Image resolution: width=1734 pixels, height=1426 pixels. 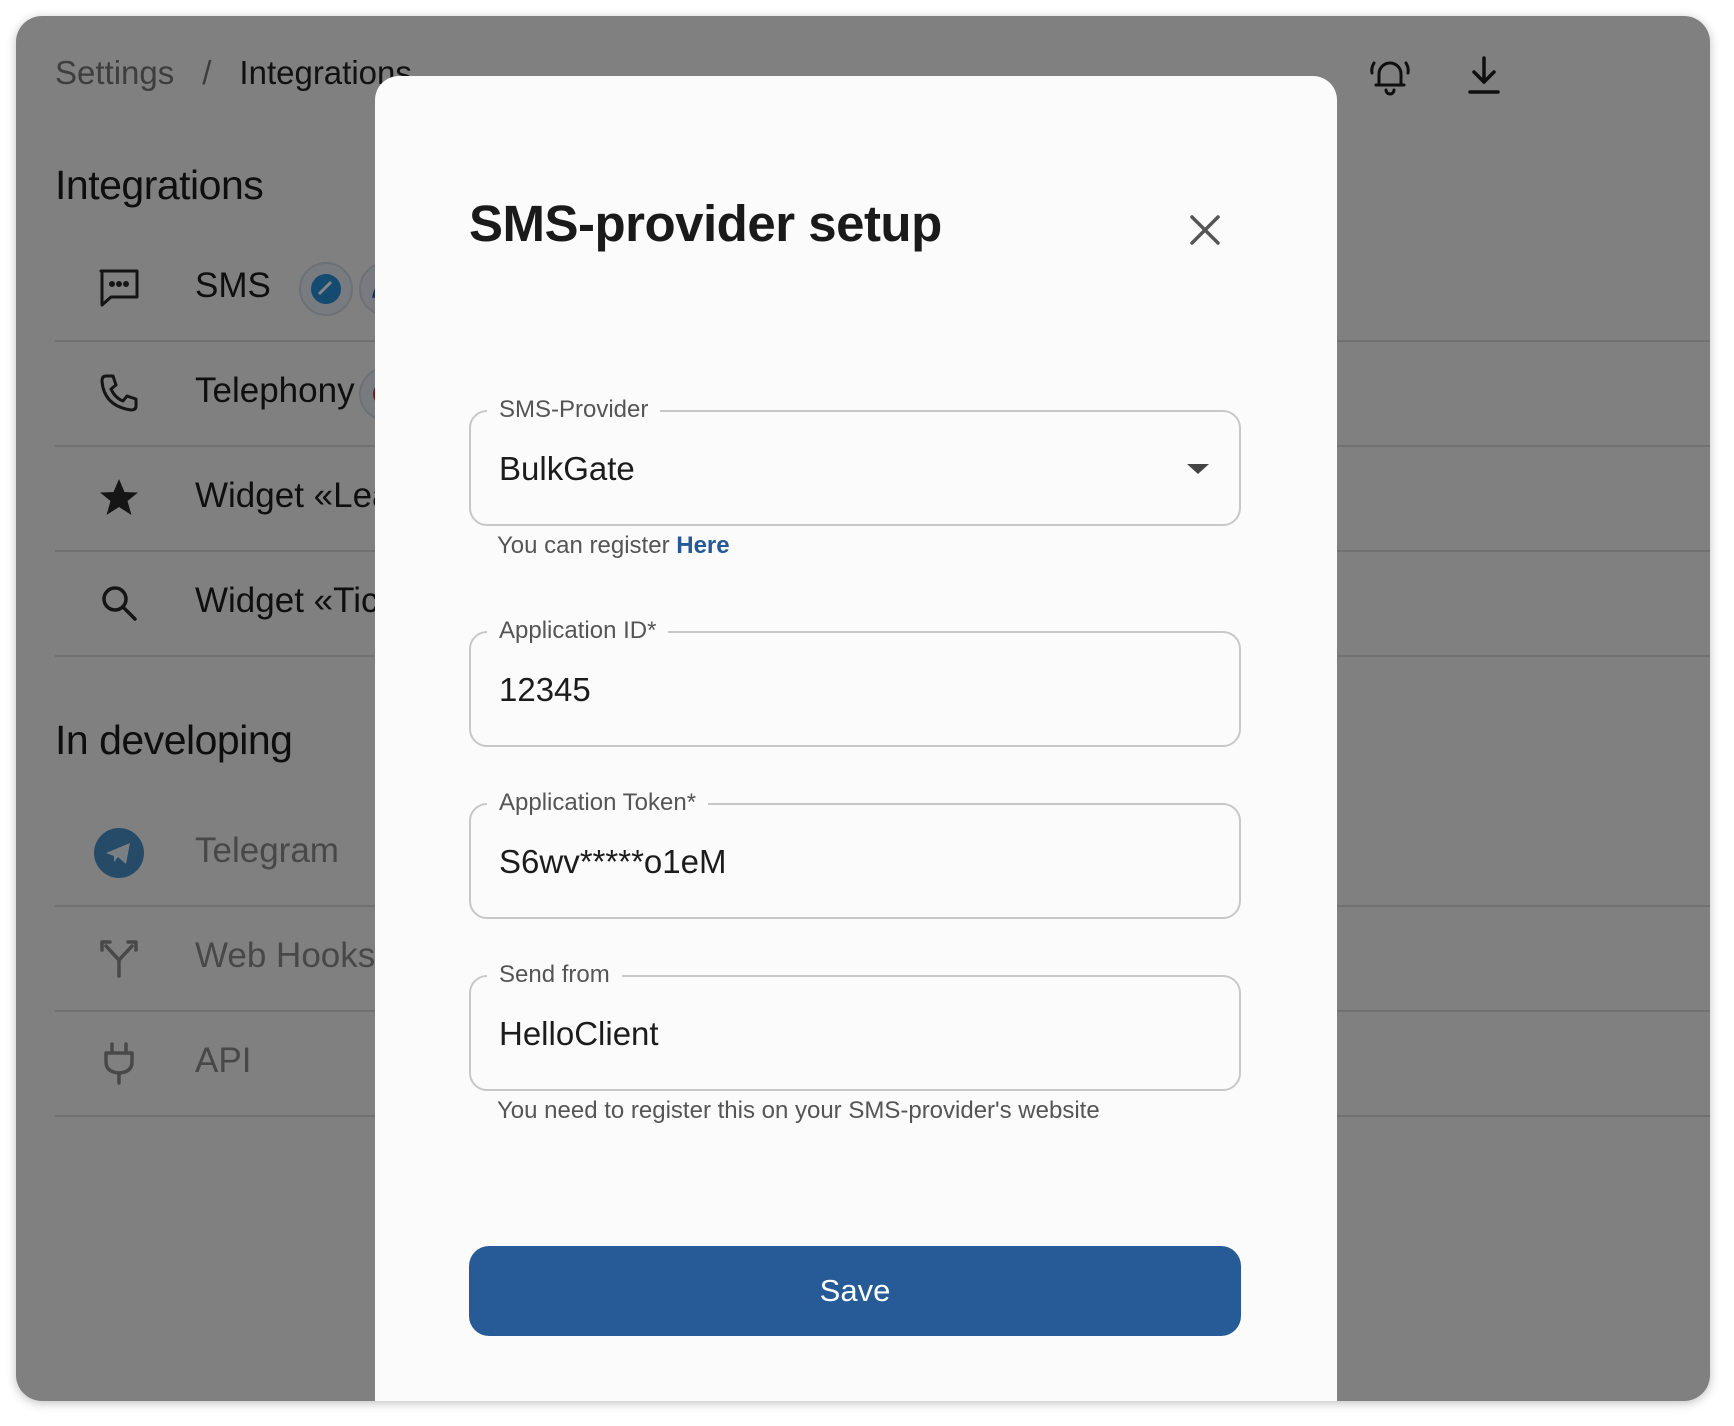 I want to click on application-token-input, so click(x=839, y=862).